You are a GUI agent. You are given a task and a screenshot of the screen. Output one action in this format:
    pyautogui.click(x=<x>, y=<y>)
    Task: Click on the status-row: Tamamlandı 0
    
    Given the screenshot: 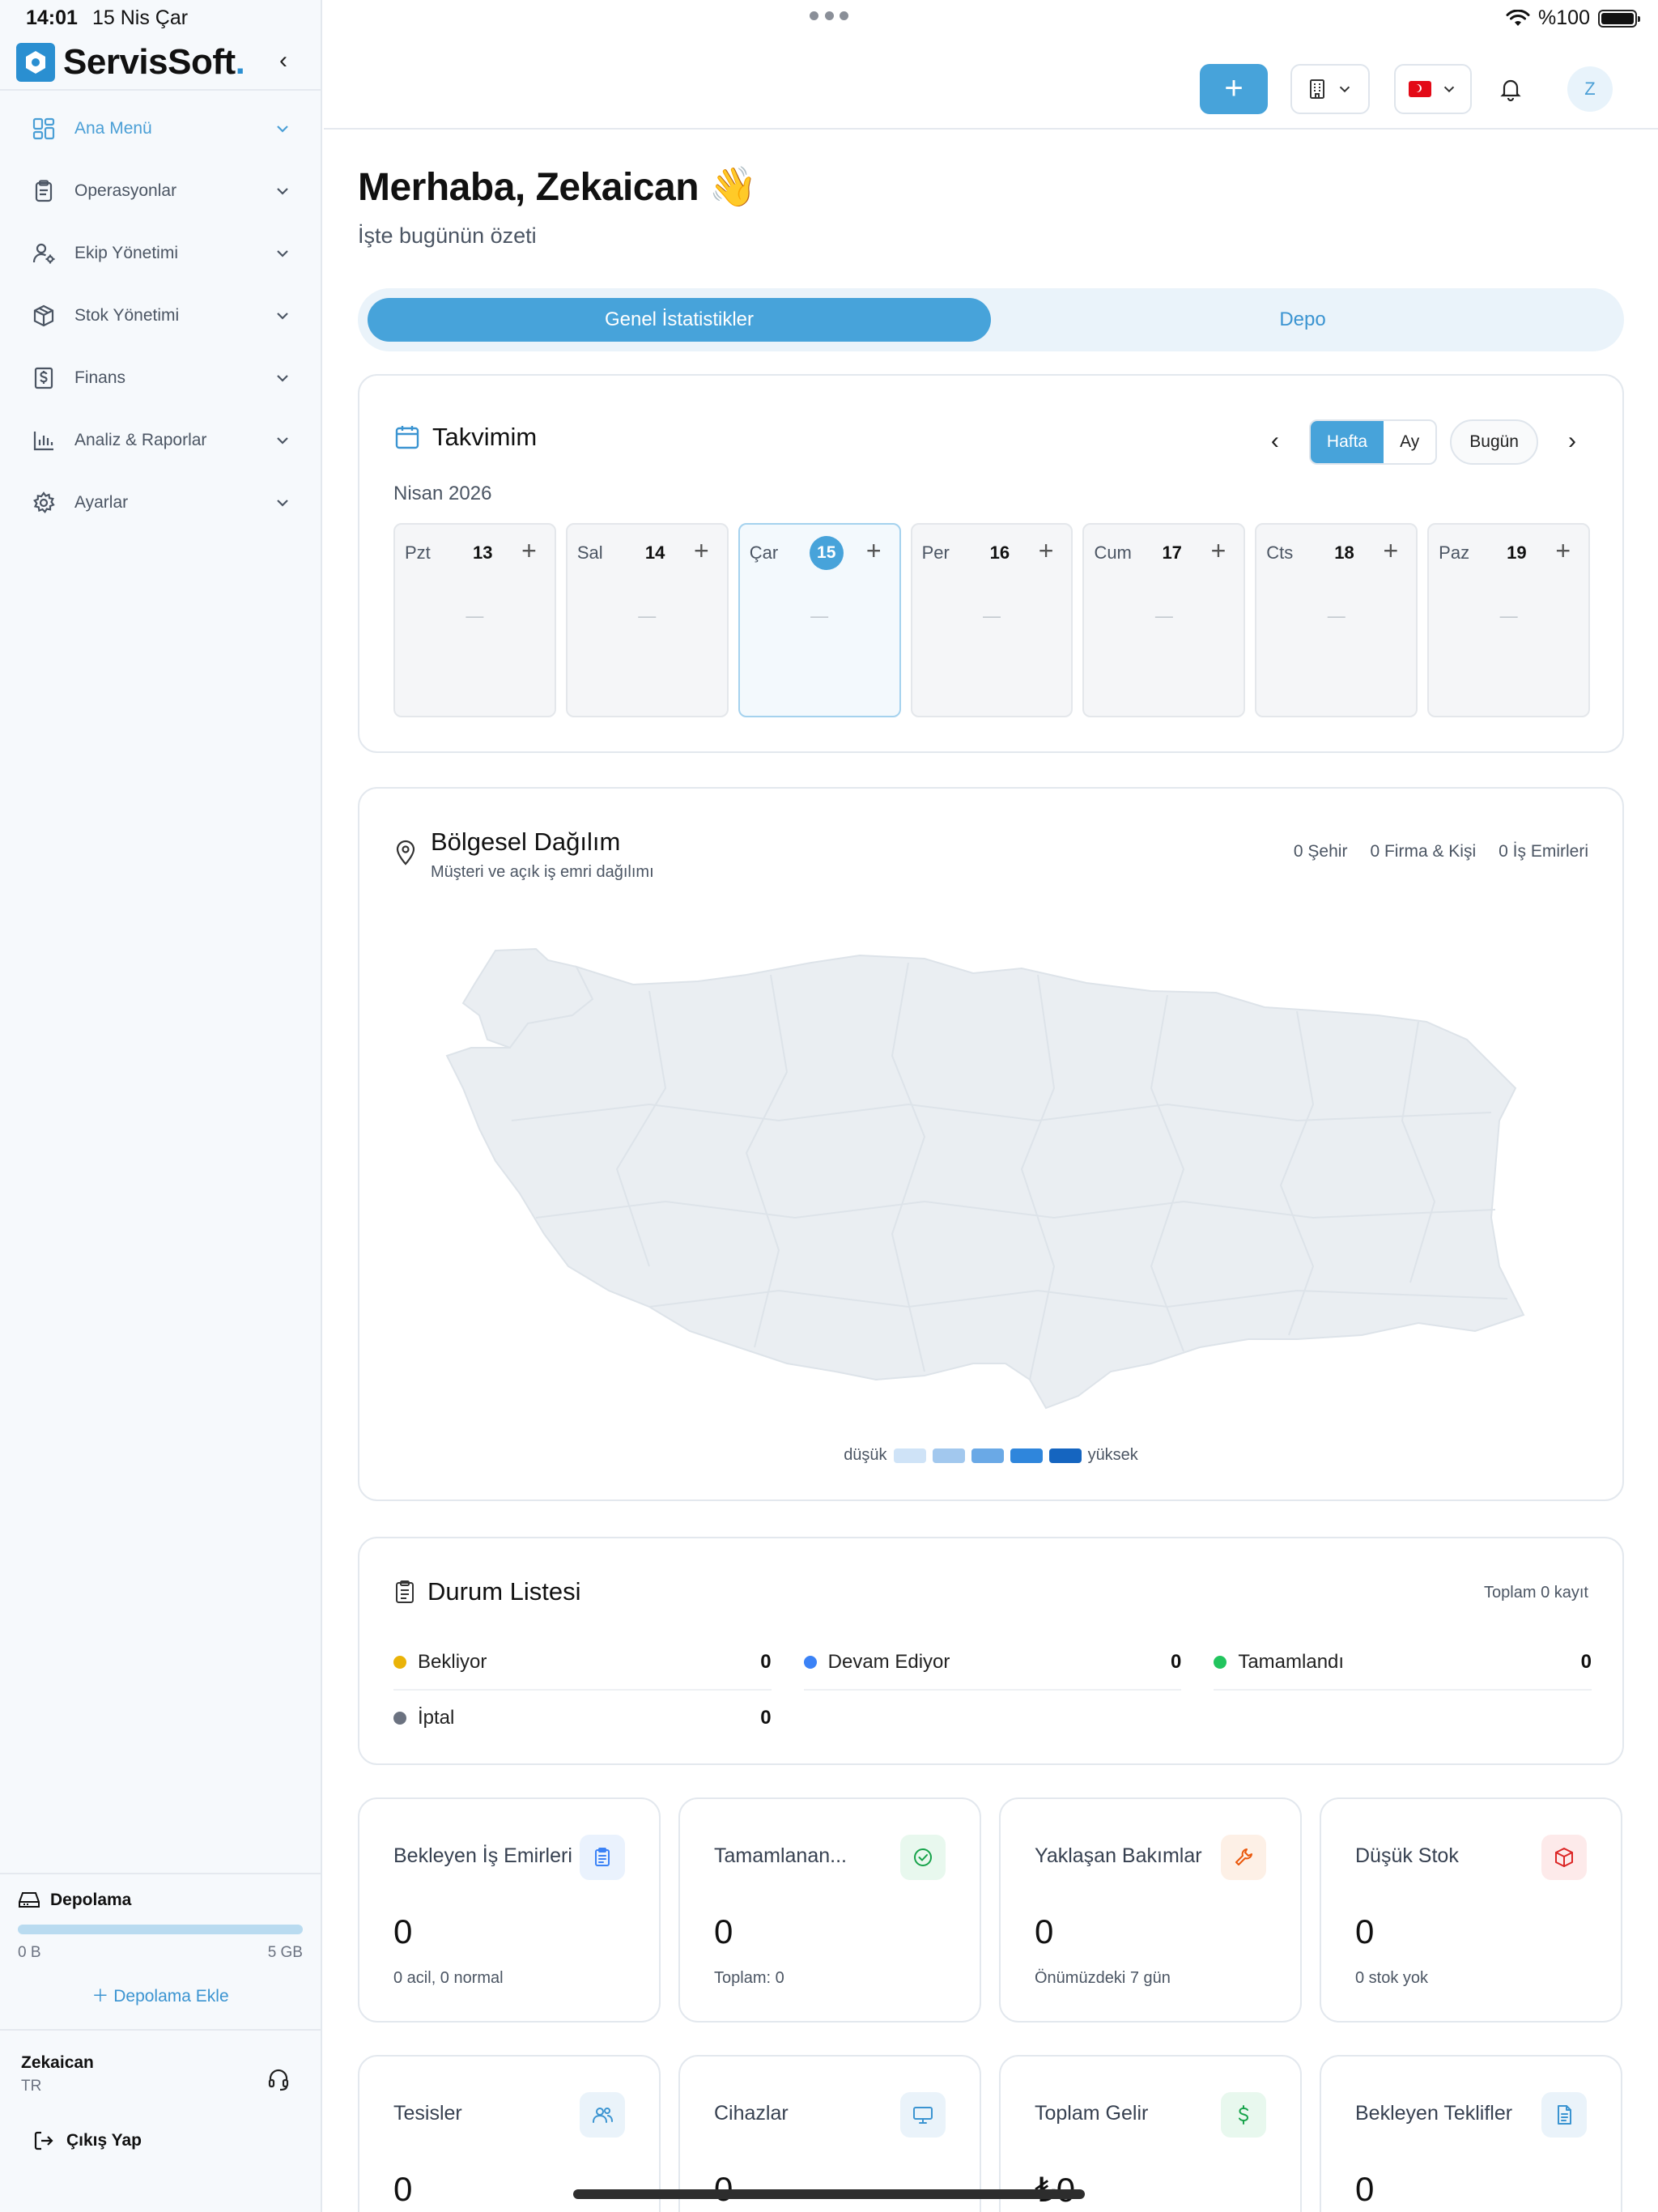 What is the action you would take?
    pyautogui.click(x=1403, y=1663)
    